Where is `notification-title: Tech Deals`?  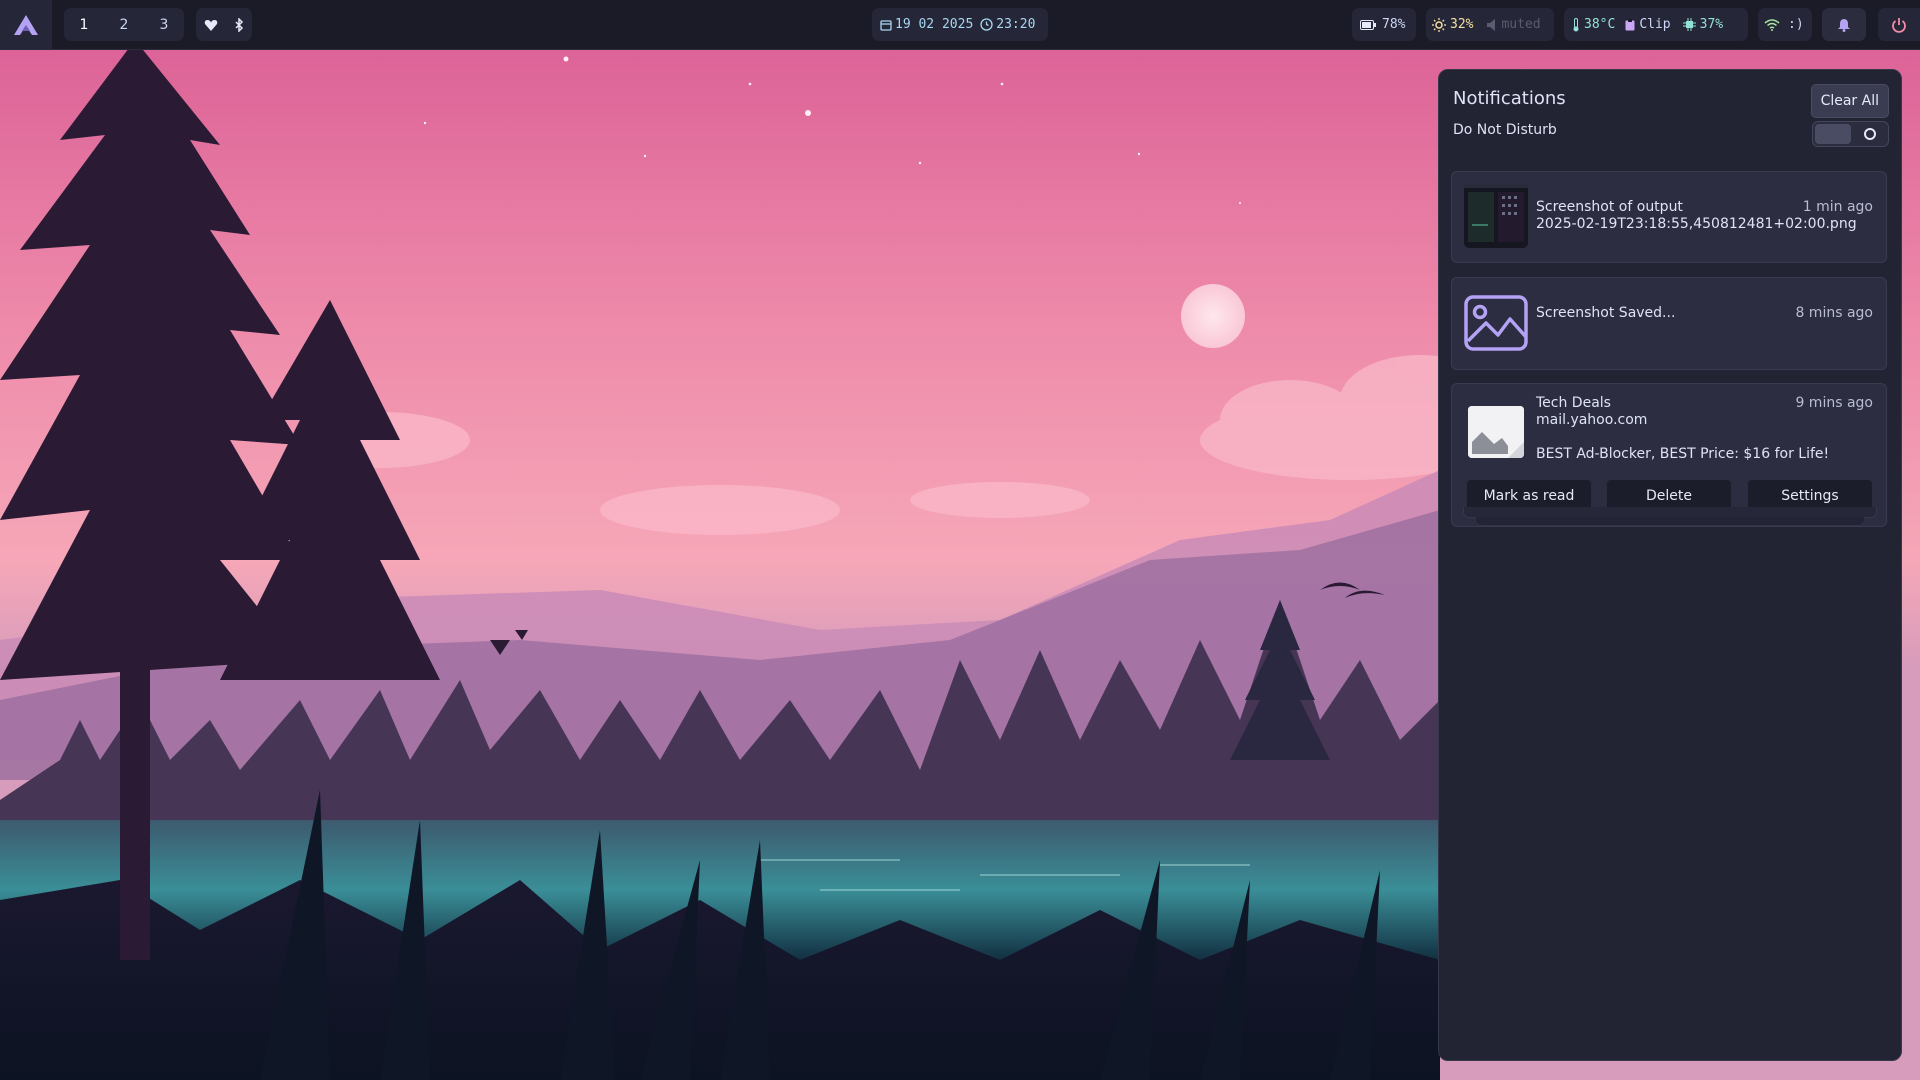 notification-title: Tech Deals is located at coordinates (1573, 403).